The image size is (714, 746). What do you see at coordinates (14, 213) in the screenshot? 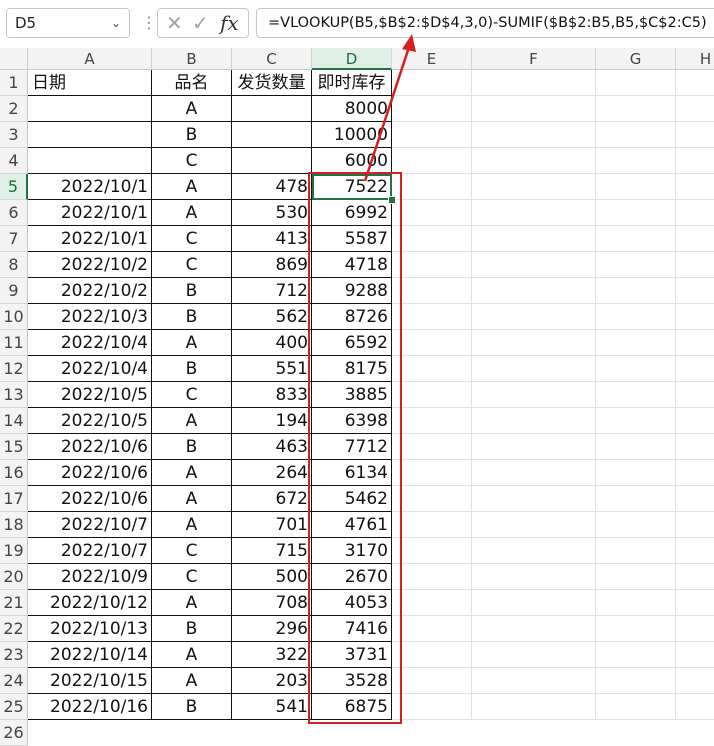
I see `row-header-6: 6` at bounding box center [14, 213].